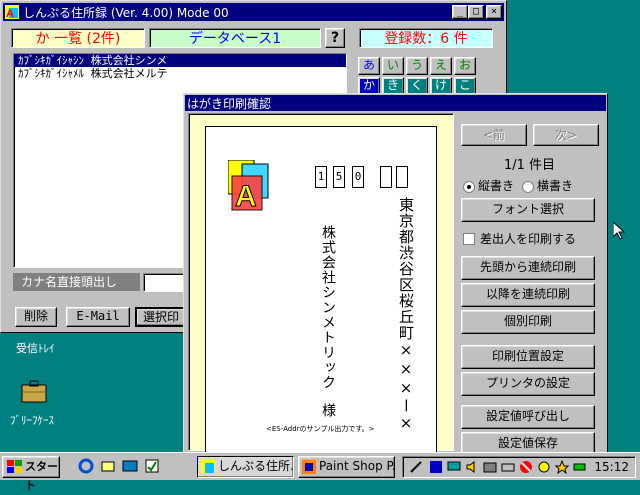  What do you see at coordinates (441, 66) in the screenshot?
I see `kana-button-e: え` at bounding box center [441, 66].